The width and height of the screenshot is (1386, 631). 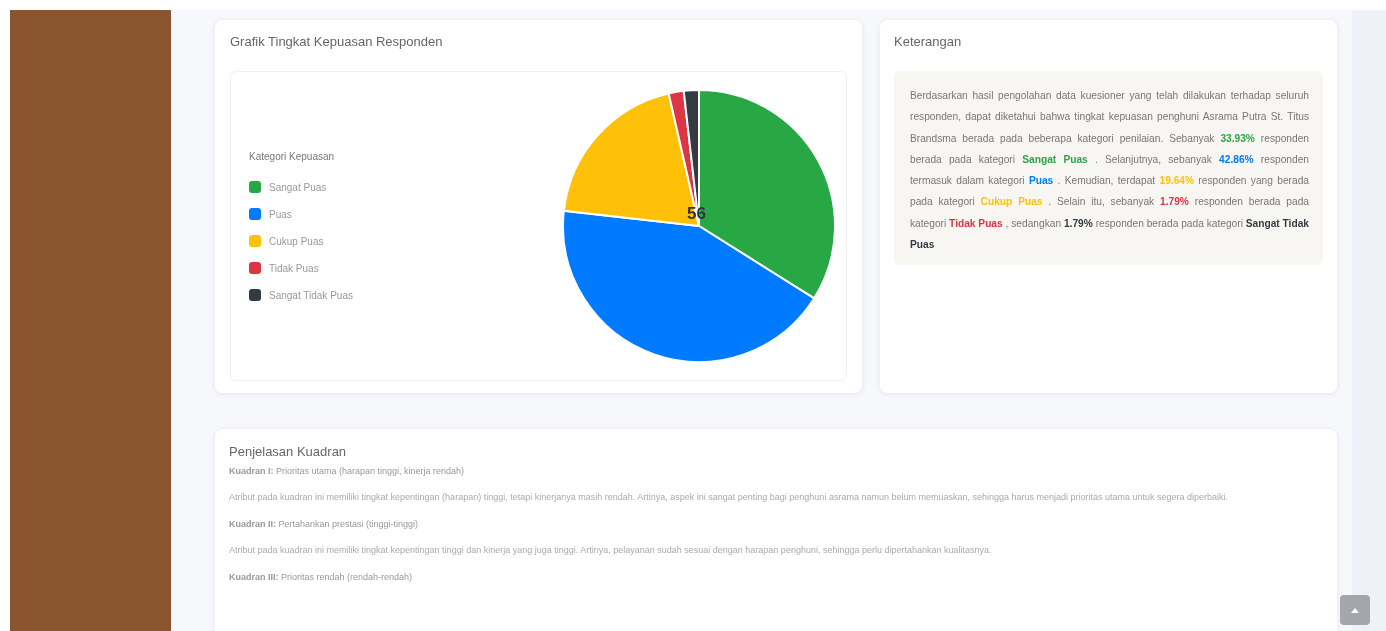 I want to click on legend-label: Sangat Tidak Puas, so click(x=311, y=295).